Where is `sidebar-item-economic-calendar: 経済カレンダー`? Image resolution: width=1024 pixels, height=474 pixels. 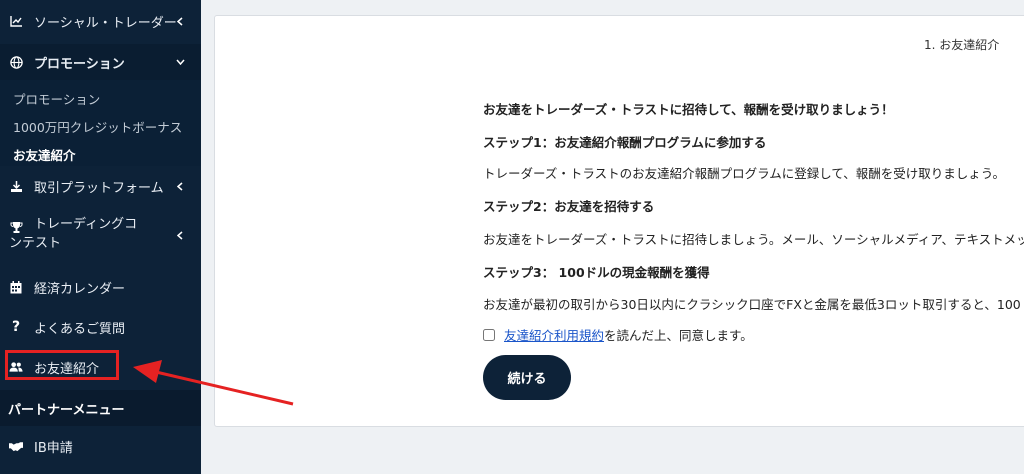 sidebar-item-economic-calendar: 経済カレンダー is located at coordinates (100, 287).